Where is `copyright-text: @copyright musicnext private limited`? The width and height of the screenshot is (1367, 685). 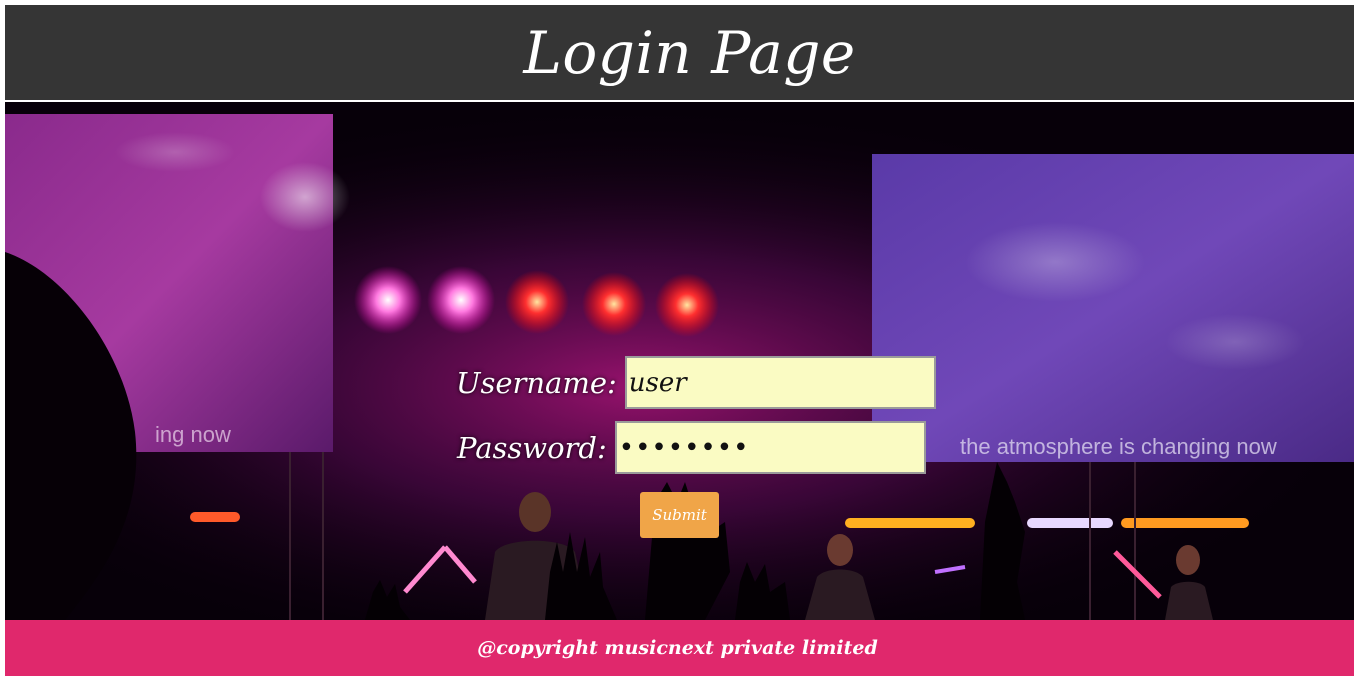
copyright-text: @copyright musicnext private limited is located at coordinates (677, 648).